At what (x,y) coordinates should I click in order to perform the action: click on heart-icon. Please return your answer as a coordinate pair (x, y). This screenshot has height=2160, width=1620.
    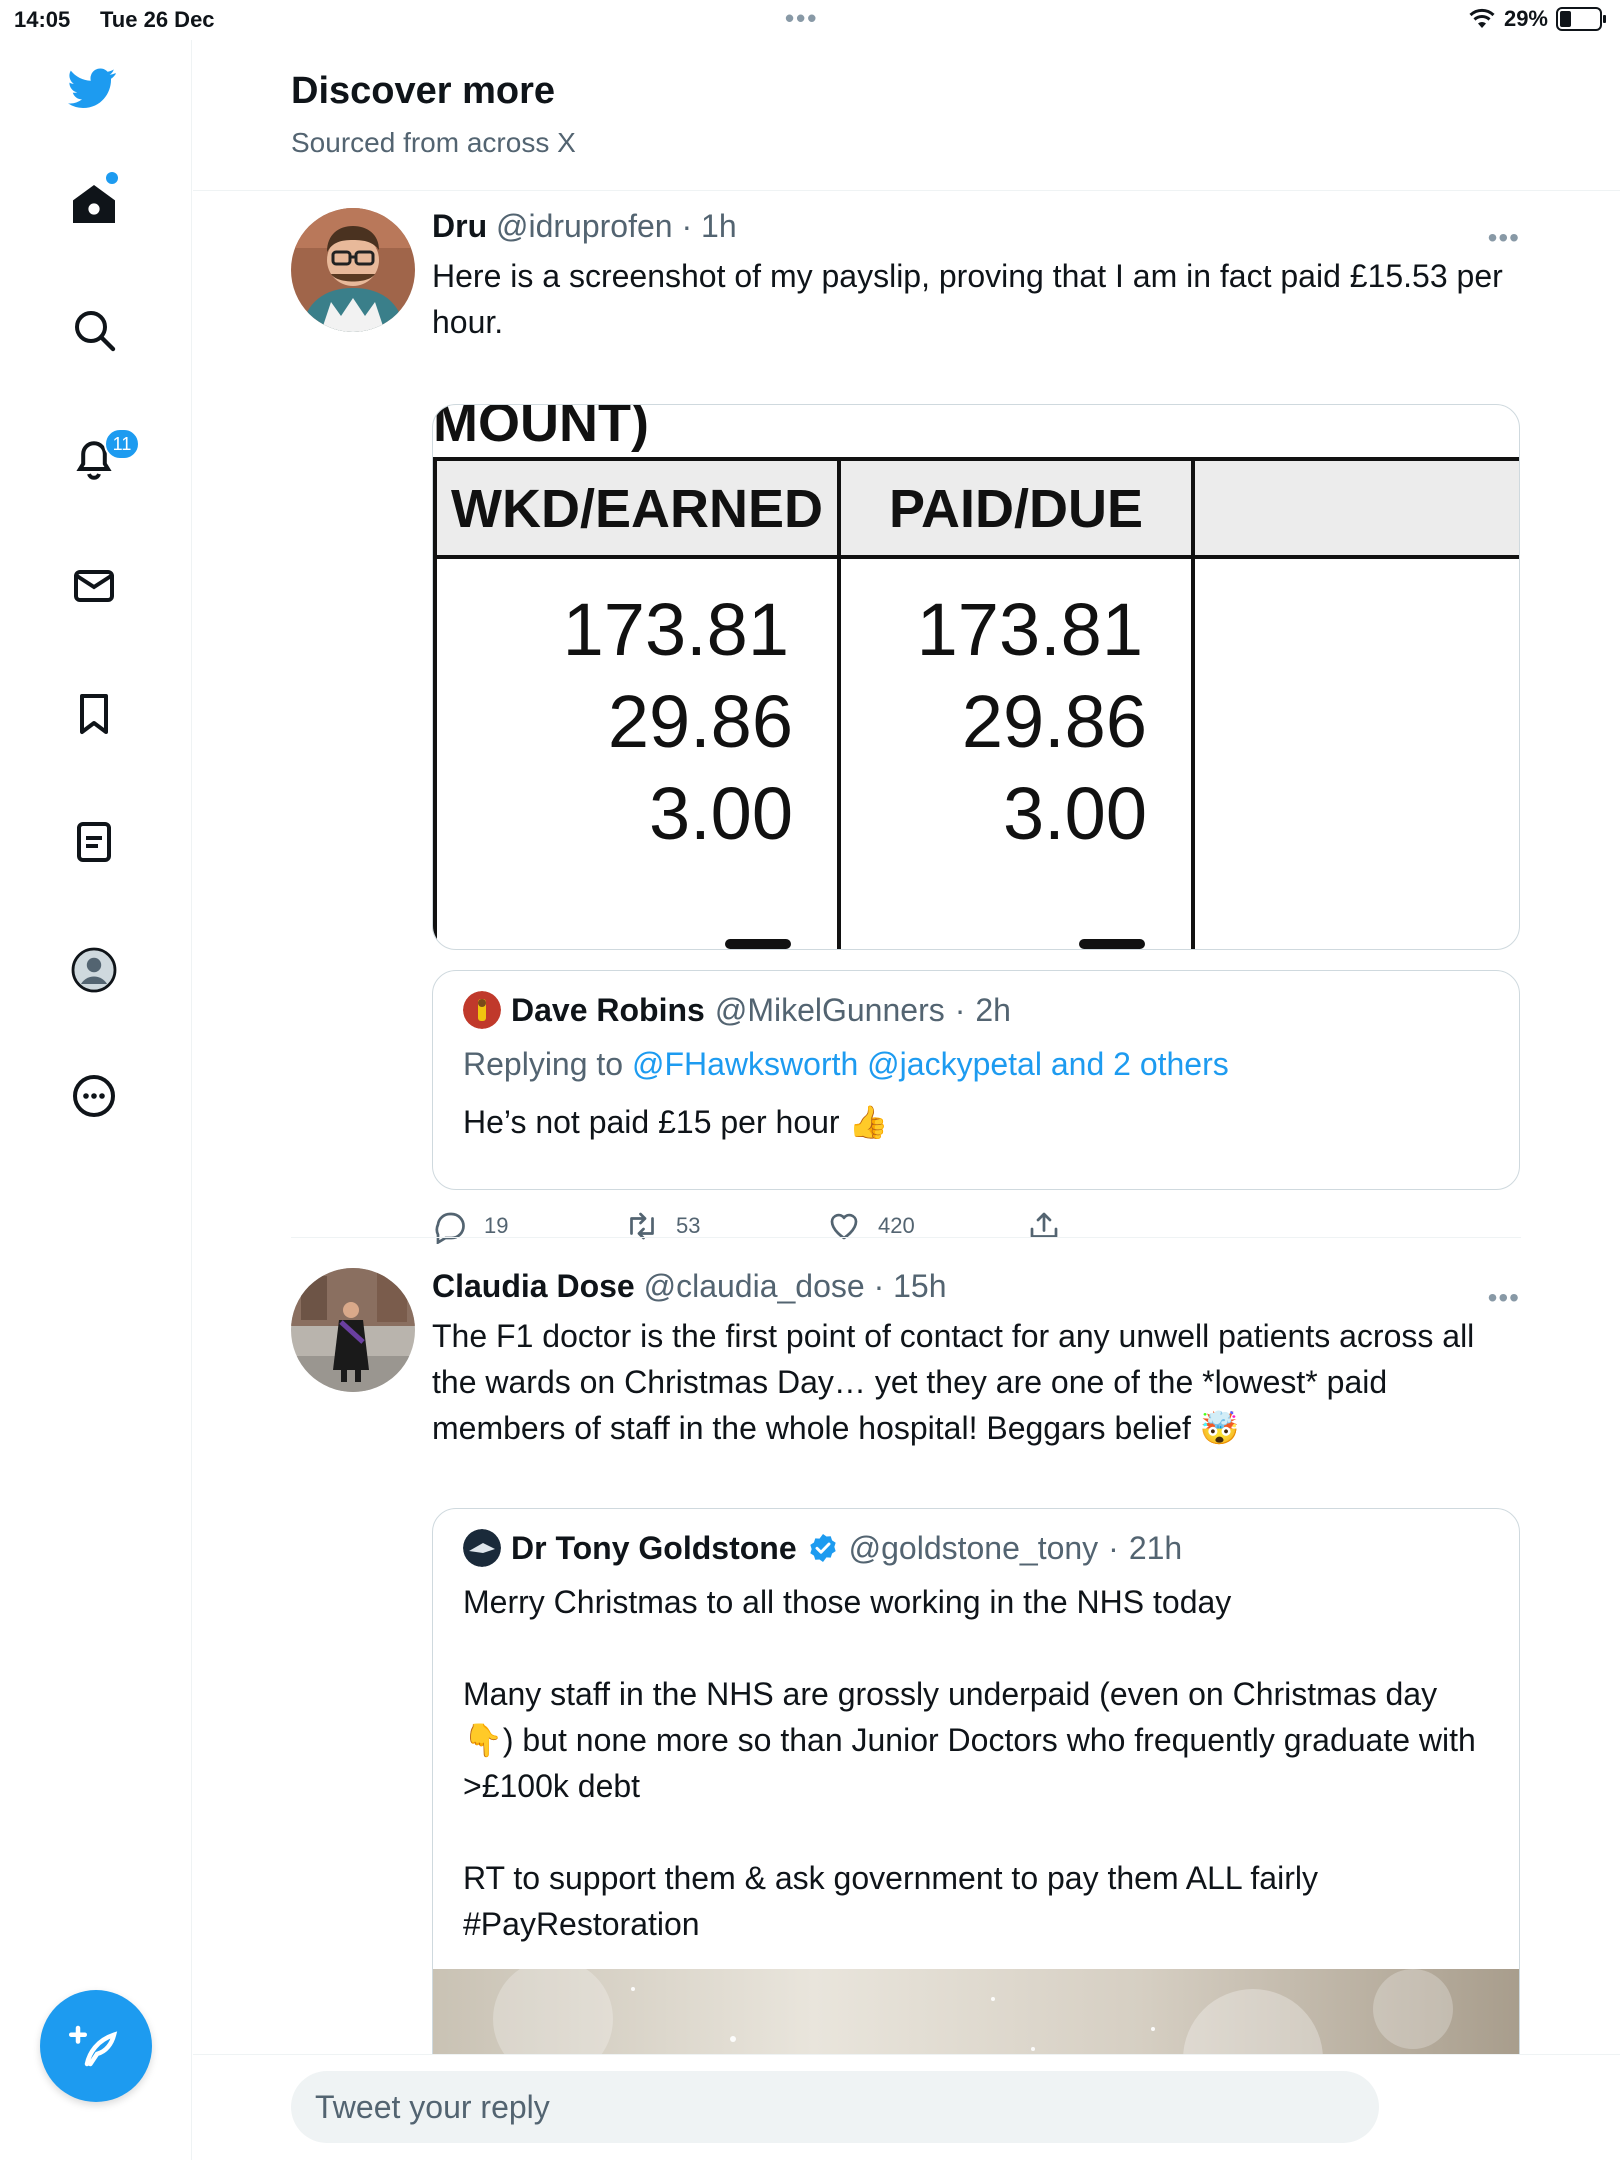
    Looking at the image, I should click on (844, 1226).